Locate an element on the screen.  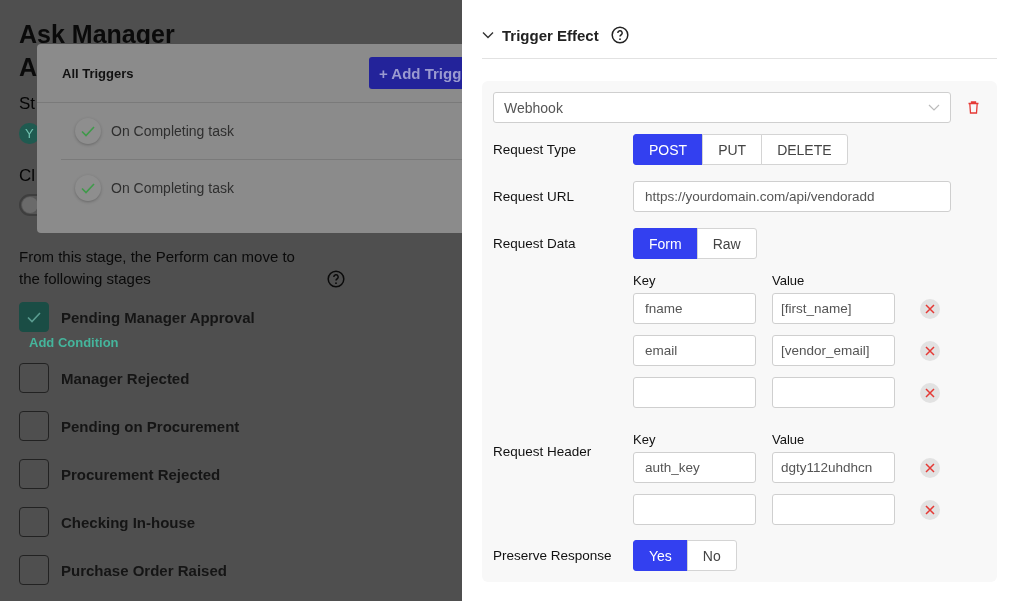
instruction-text: From this stage, the Perform can move to the following stages is located at coordinates (157, 268).